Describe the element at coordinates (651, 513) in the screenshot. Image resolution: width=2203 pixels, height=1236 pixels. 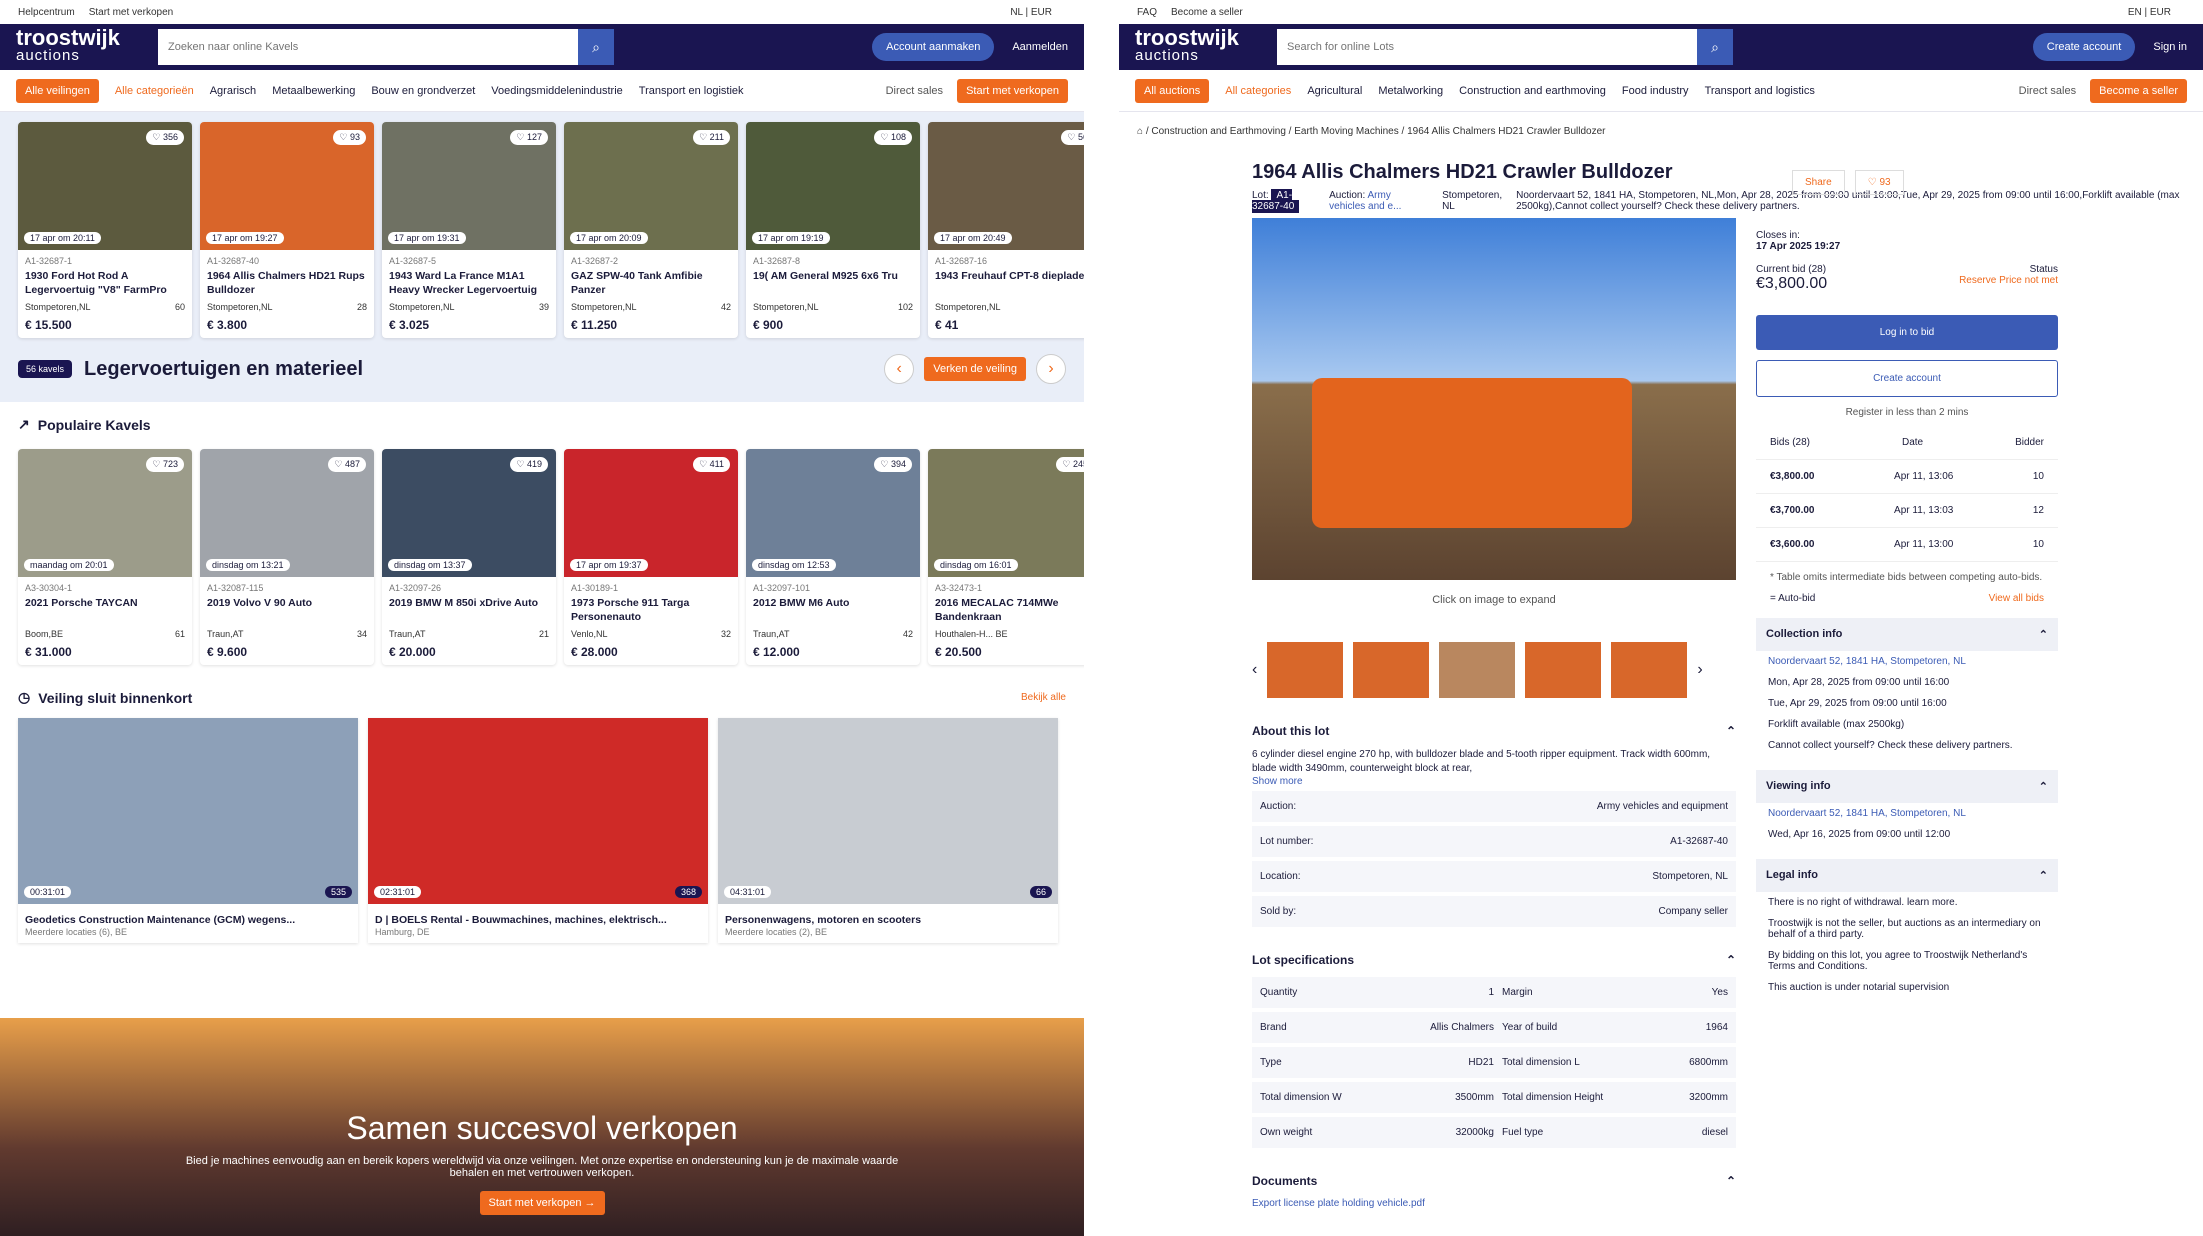
I see `lot-image: ♡ 411 17 apr om 19:37` at that location.